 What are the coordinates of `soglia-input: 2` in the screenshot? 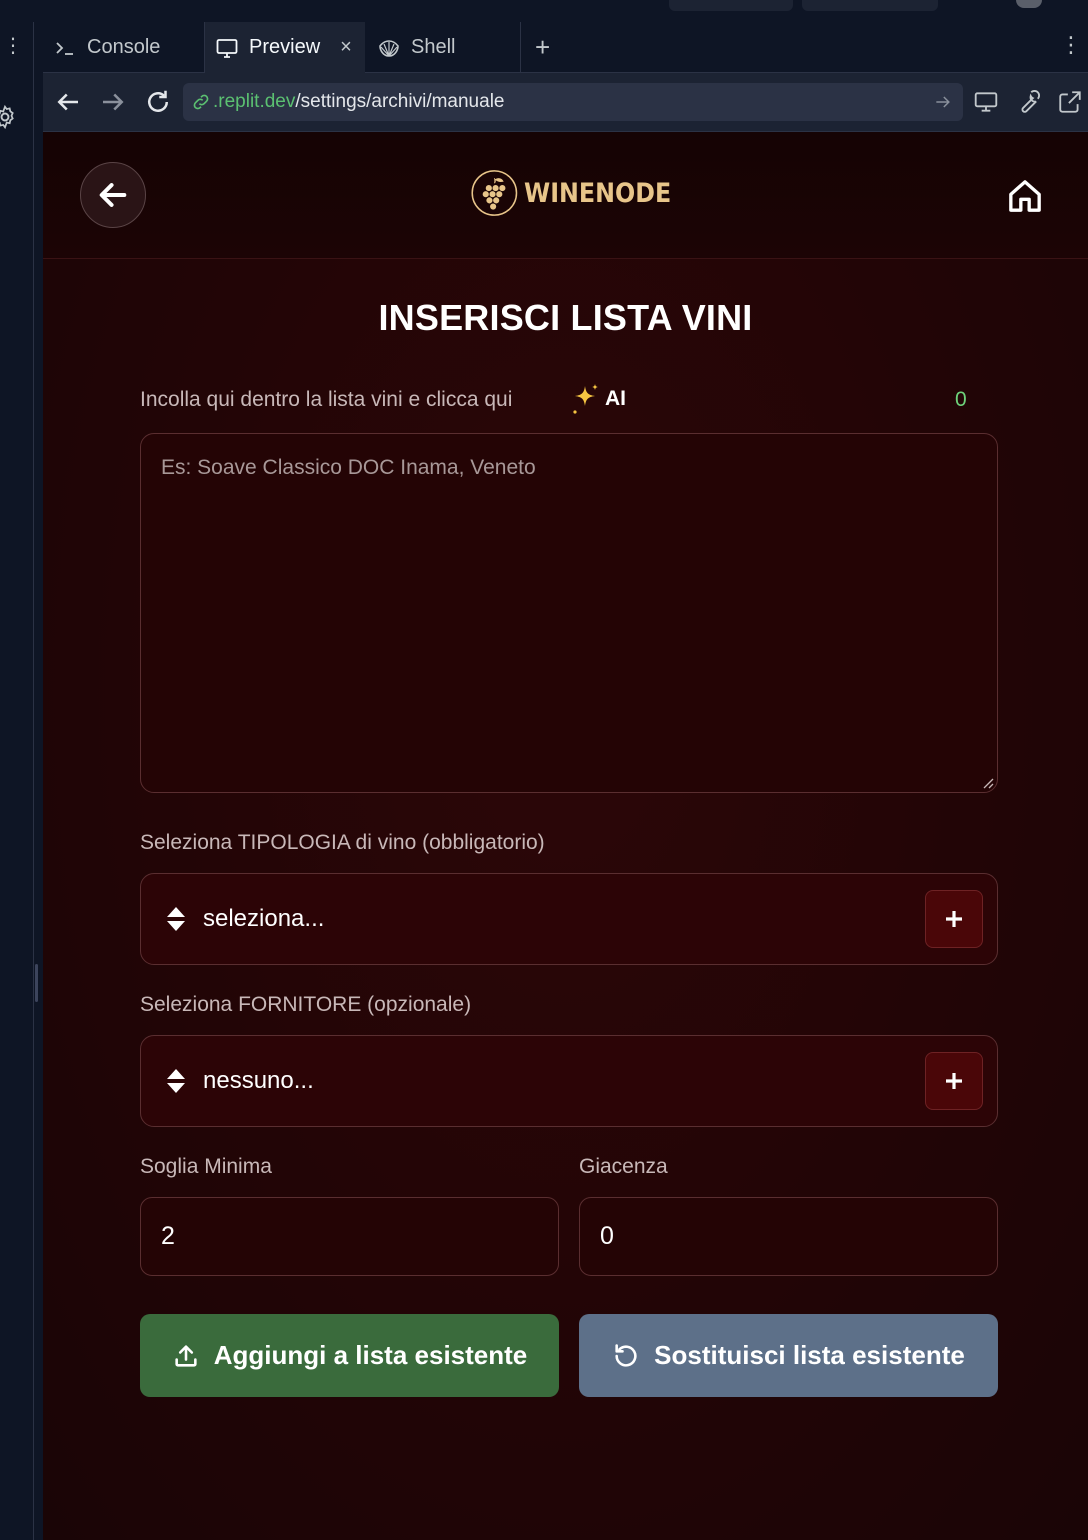 It's located at (349, 1236).